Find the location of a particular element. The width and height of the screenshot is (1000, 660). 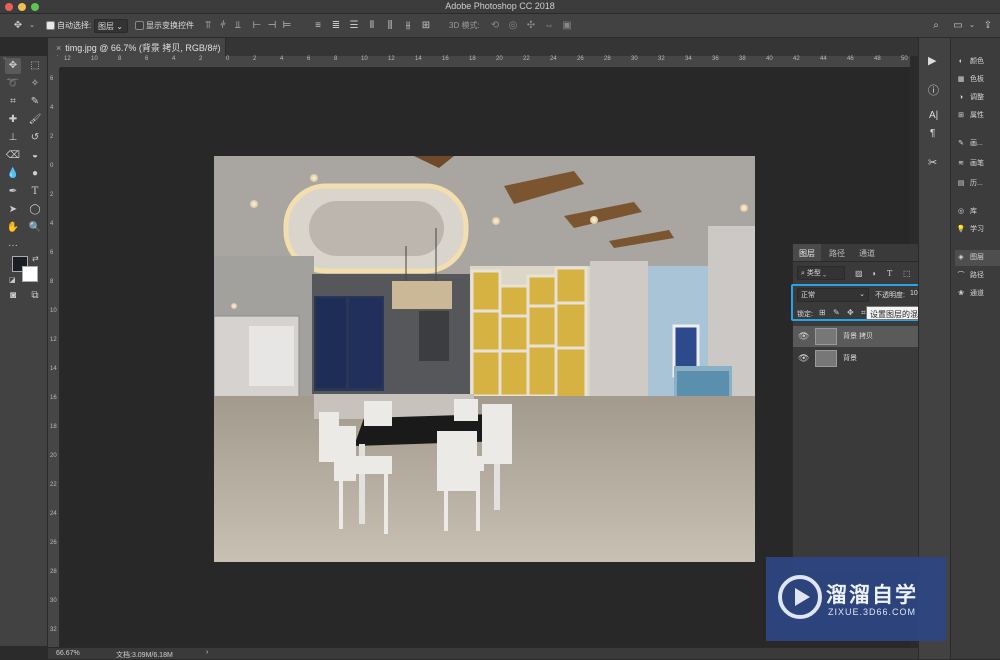

type-tool-icon: T is located at coordinates (35, 192).